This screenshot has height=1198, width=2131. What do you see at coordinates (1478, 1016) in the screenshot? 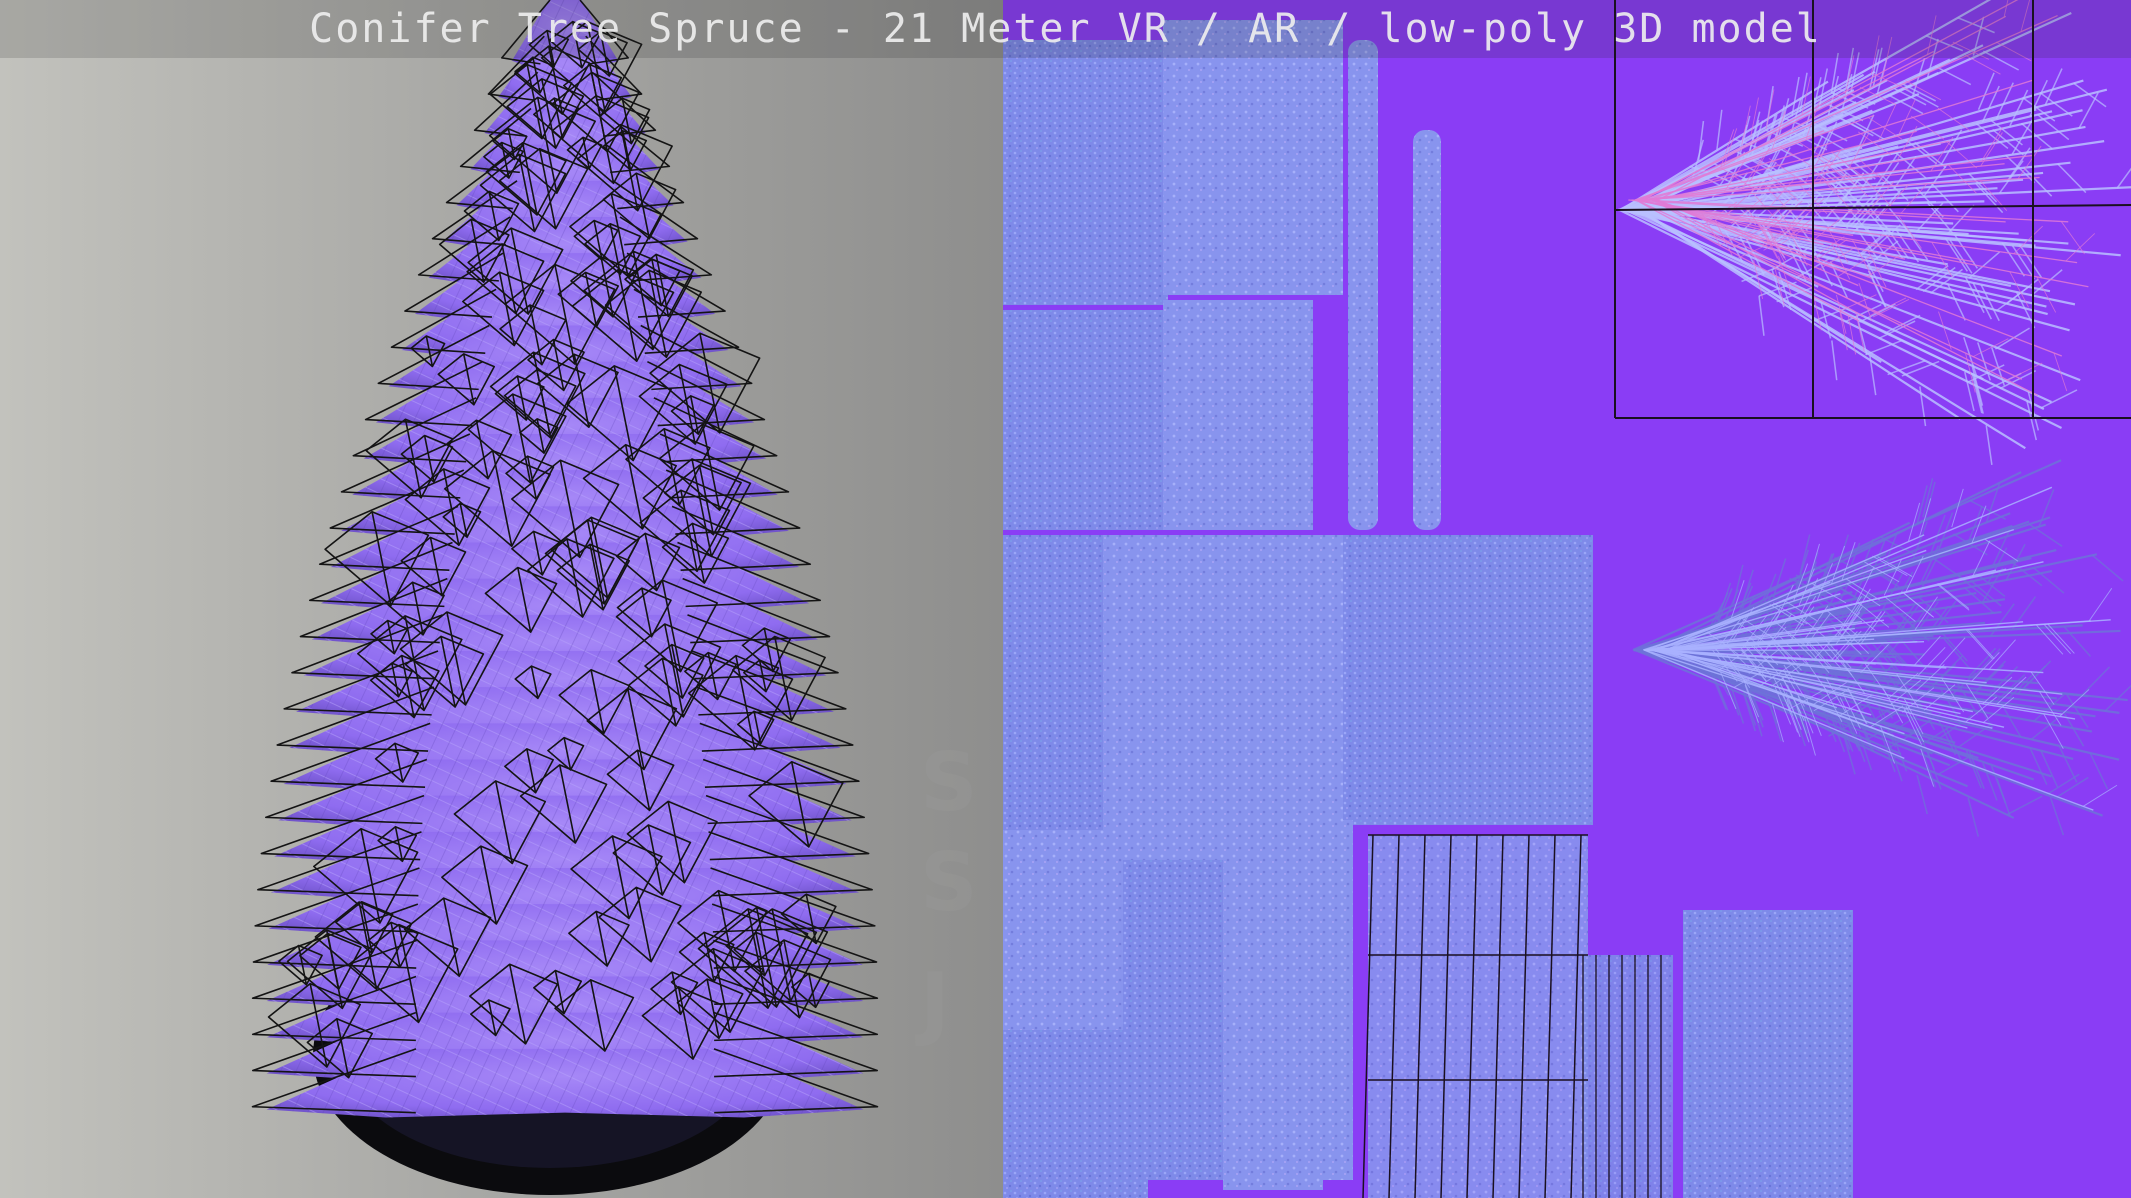
I see `uv-trunk-island` at bounding box center [1478, 1016].